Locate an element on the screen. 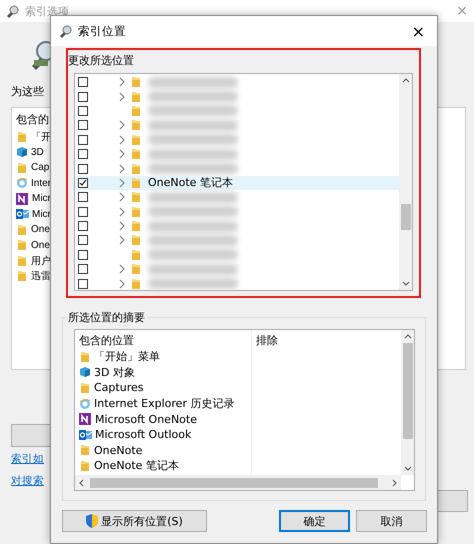  list-item: 用户 is located at coordinates (41, 261).